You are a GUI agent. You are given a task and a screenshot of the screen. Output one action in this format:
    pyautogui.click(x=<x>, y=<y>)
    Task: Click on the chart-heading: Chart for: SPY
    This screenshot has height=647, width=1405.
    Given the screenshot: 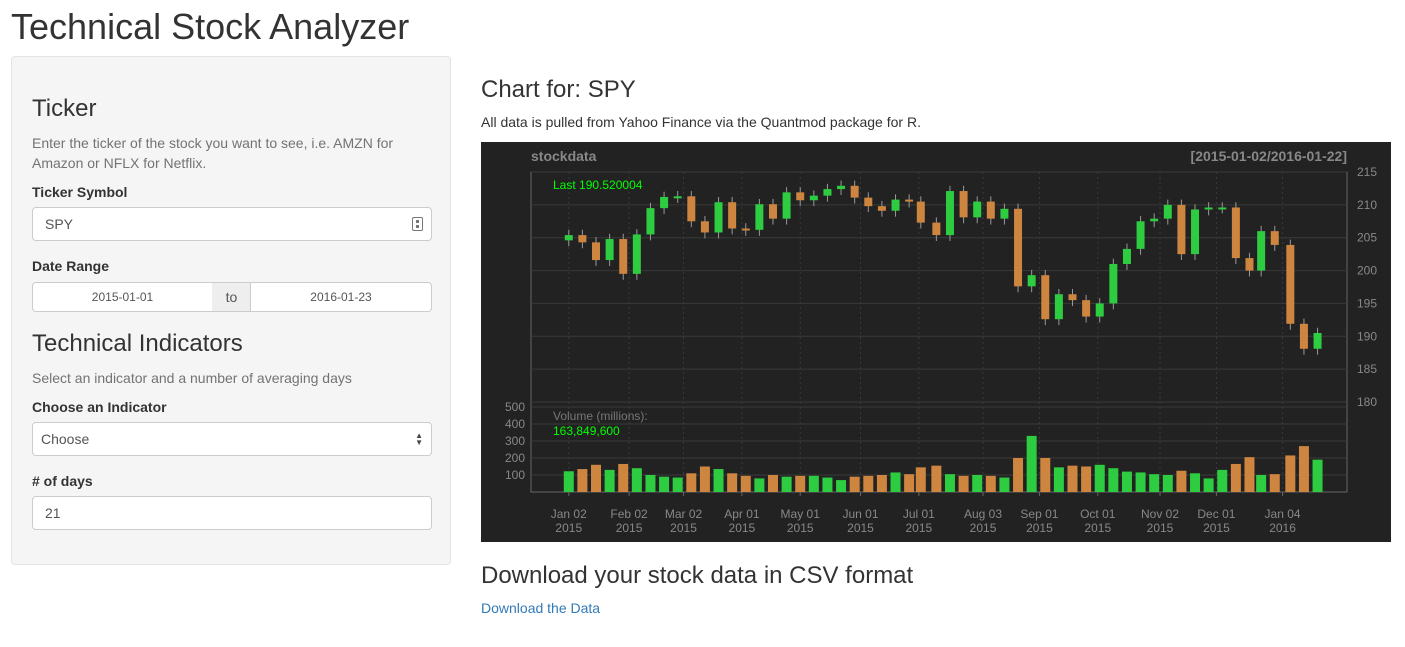 What is the action you would take?
    pyautogui.click(x=558, y=89)
    